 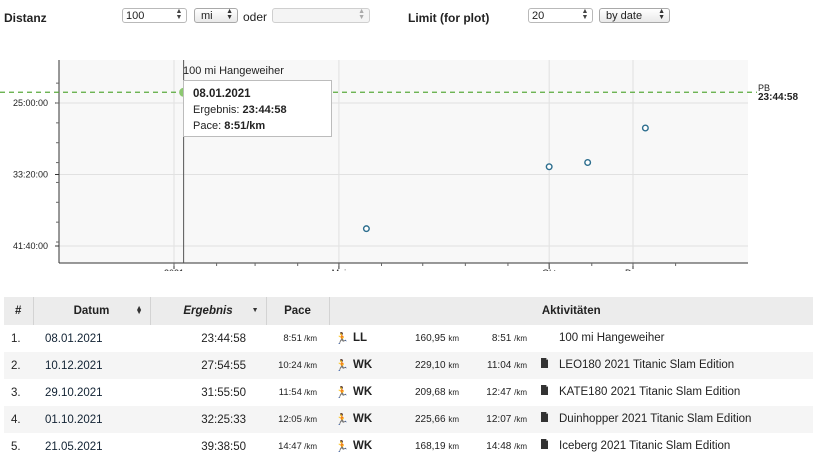 I want to click on pb-label: PB 23:44:58, so click(x=778, y=93).